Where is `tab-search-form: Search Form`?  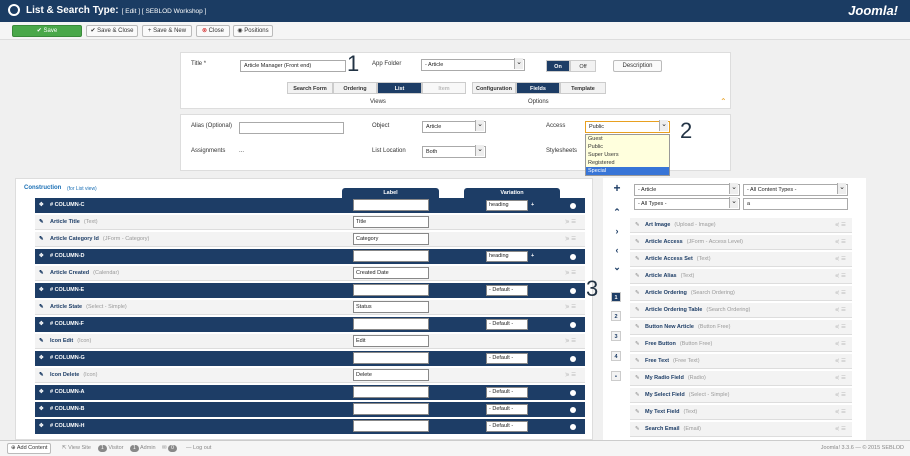
tab-search-form: Search Form is located at coordinates (310, 88).